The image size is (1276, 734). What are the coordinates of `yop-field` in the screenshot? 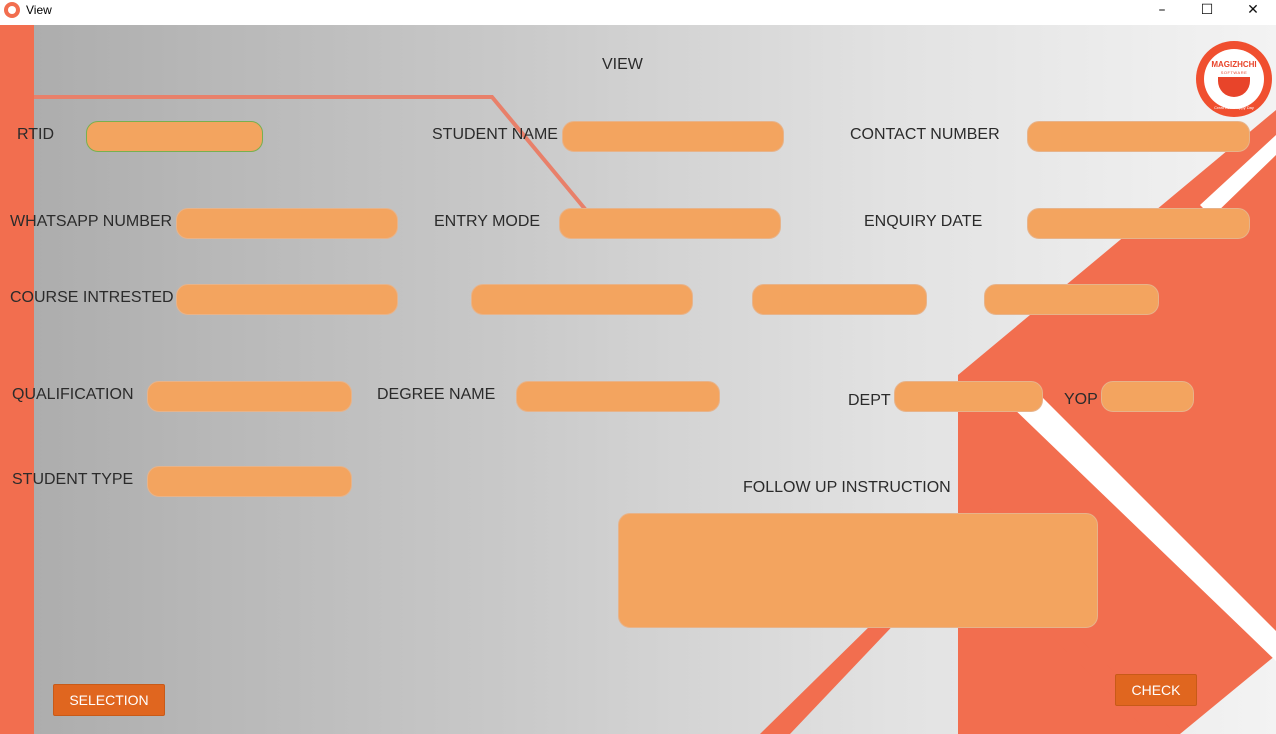 It's located at (1147, 396).